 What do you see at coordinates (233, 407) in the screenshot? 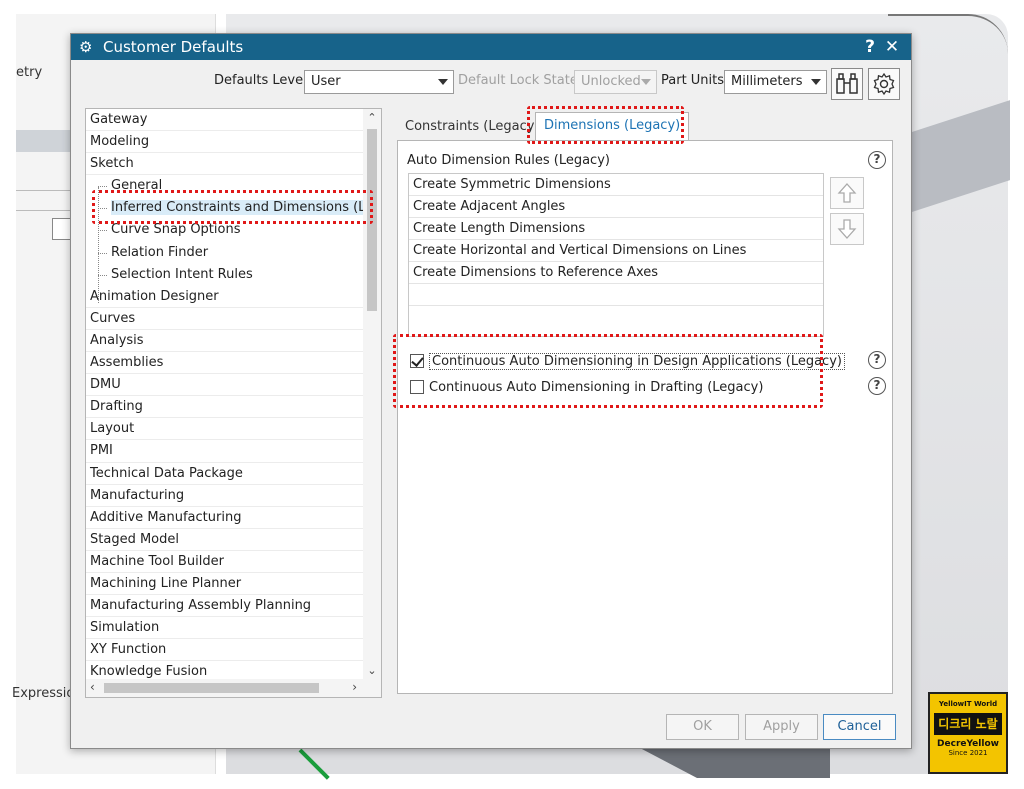
I see `tree-item: Drafting` at bounding box center [233, 407].